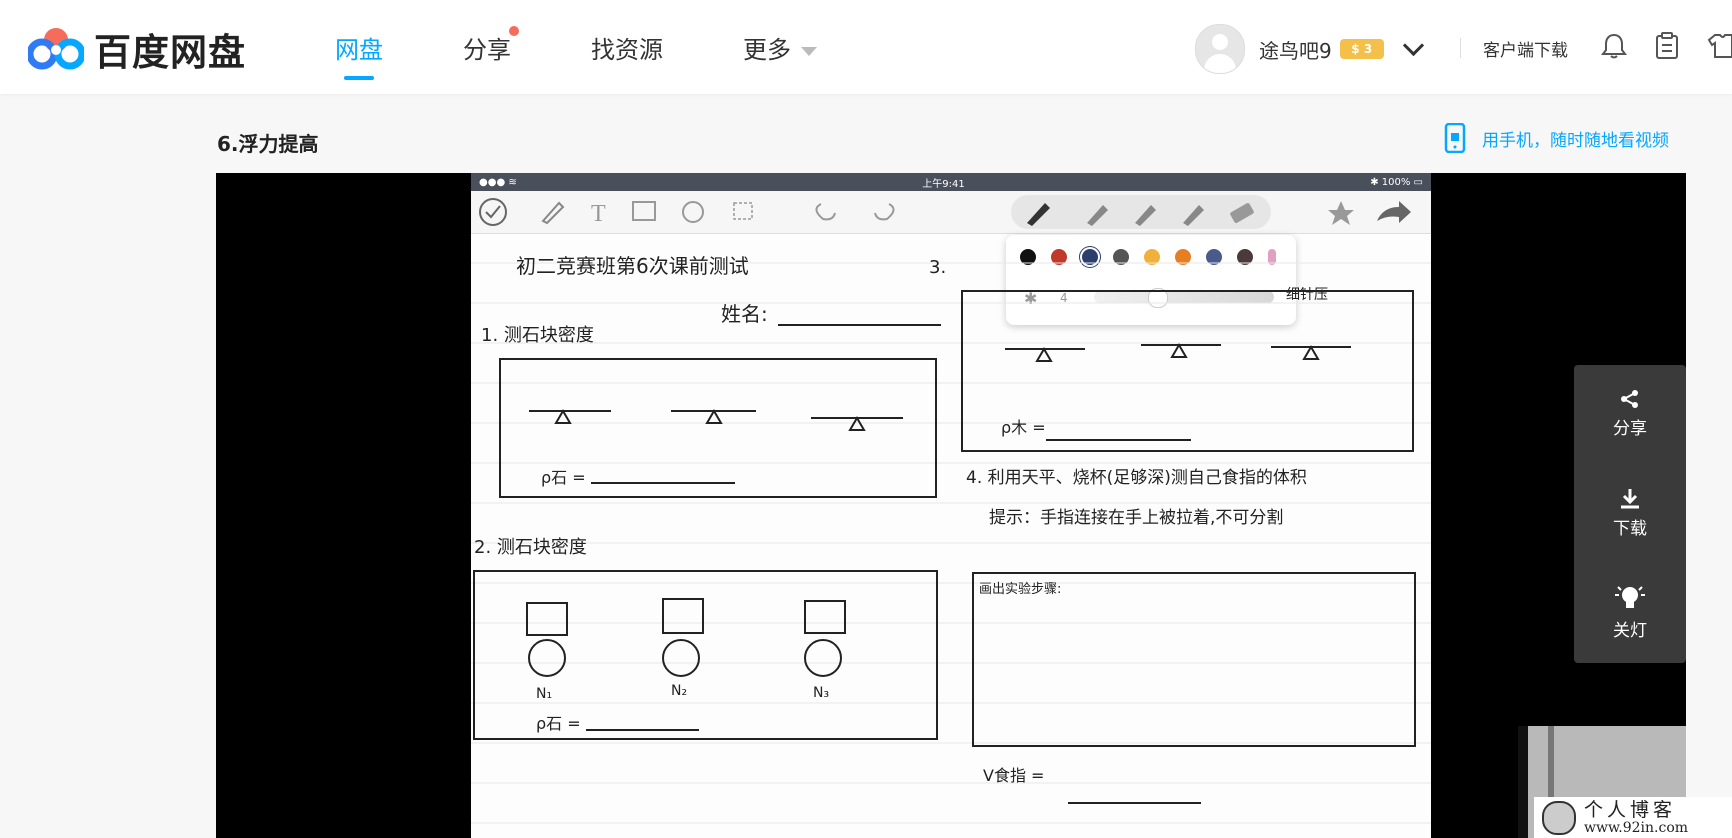 This screenshot has height=838, width=1732. Describe the element at coordinates (170, 52) in the screenshot. I see `brand-name: 百度网盘` at that location.